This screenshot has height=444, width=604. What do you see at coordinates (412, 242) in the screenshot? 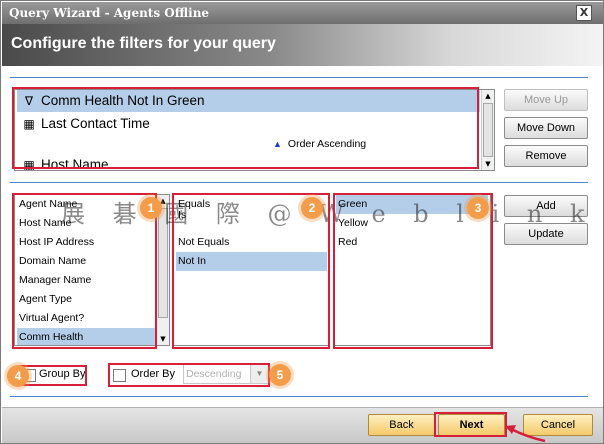
I see `list-item: Red` at bounding box center [412, 242].